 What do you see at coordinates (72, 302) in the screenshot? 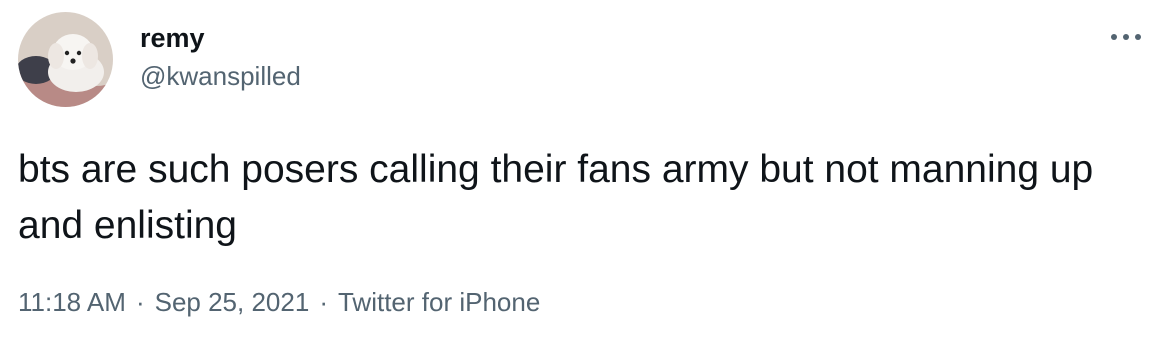
I see `tweet-time: 11:18 AM` at bounding box center [72, 302].